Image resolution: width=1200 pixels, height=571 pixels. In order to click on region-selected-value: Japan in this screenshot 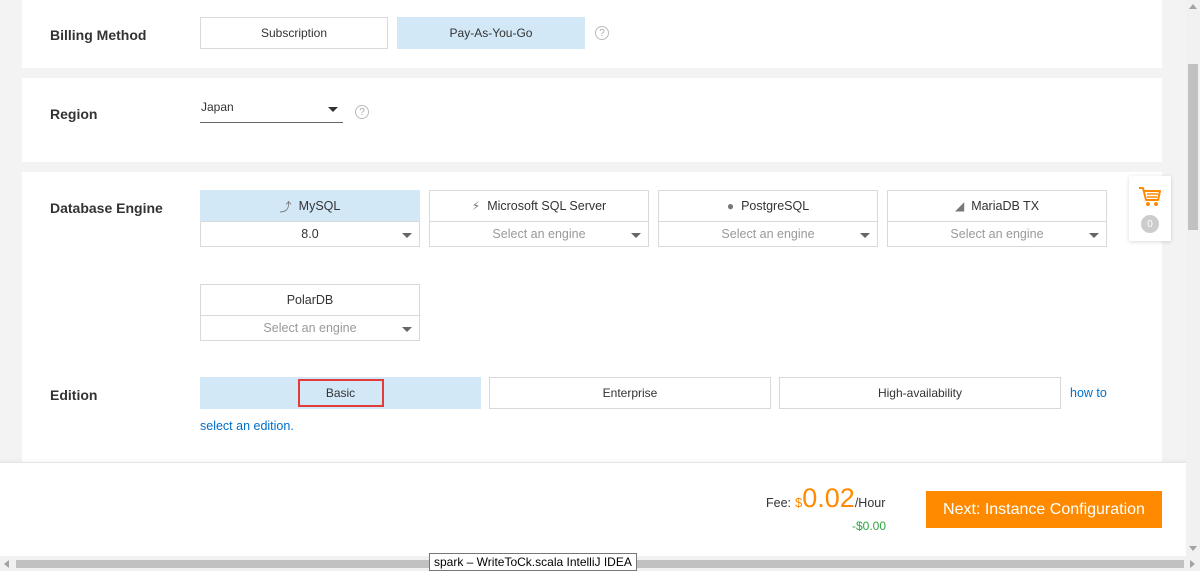, I will do `click(217, 107)`.